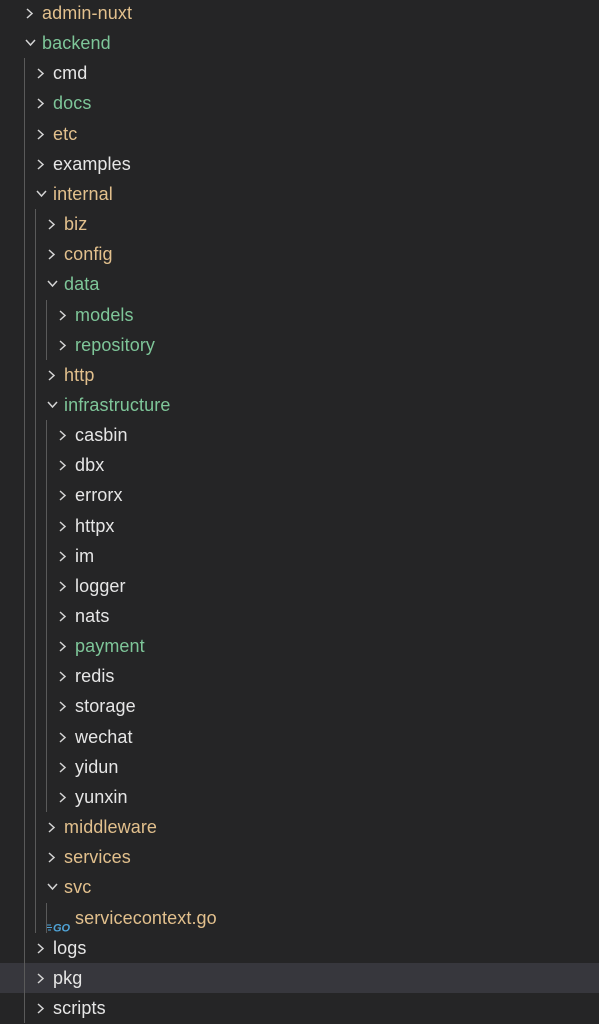 The width and height of the screenshot is (599, 1024). Describe the element at coordinates (299, 797) in the screenshot. I see `tree-item-yunxin: yunxin` at that location.